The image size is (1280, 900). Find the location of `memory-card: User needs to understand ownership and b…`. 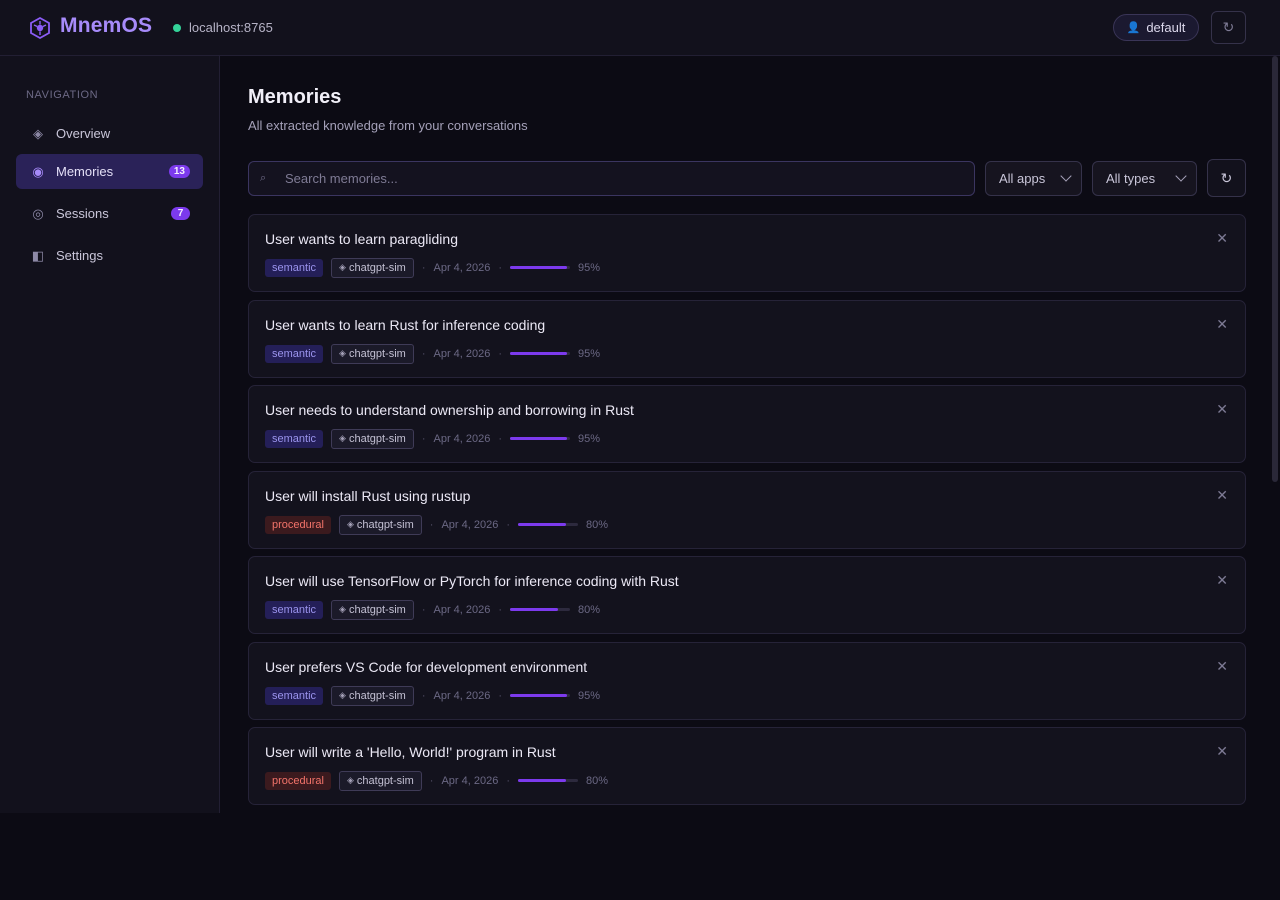

memory-card: User needs to understand ownership and b… is located at coordinates (747, 424).